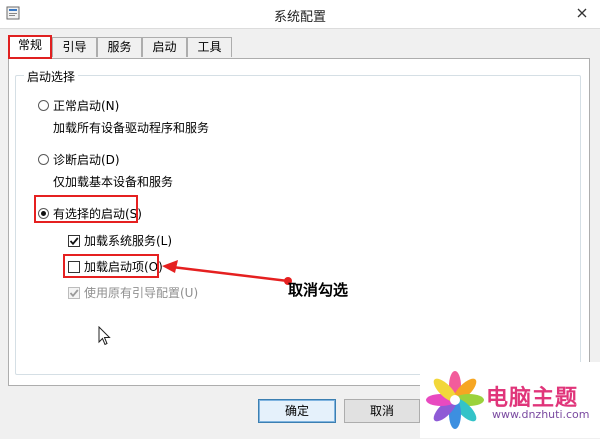 Image resolution: width=600 pixels, height=439 pixels. I want to click on watermark: 电脑主题 www.dnzhuti.com, so click(510, 400).